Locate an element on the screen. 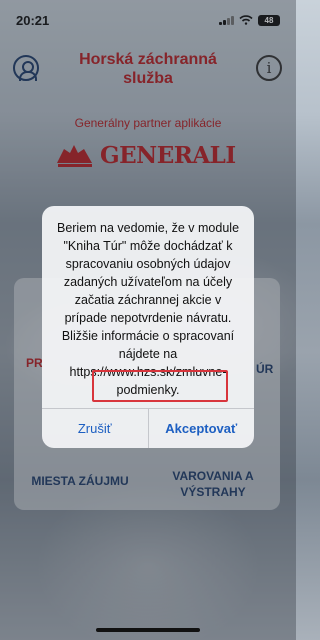  dialog-buttons: Zrušiť Akceptovať is located at coordinates (148, 428).